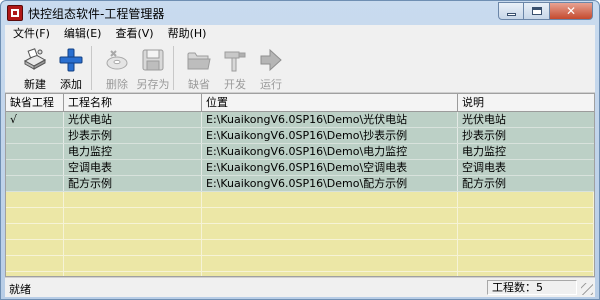  Describe the element at coordinates (15, 13) in the screenshot. I see `app-logo-icon` at that location.